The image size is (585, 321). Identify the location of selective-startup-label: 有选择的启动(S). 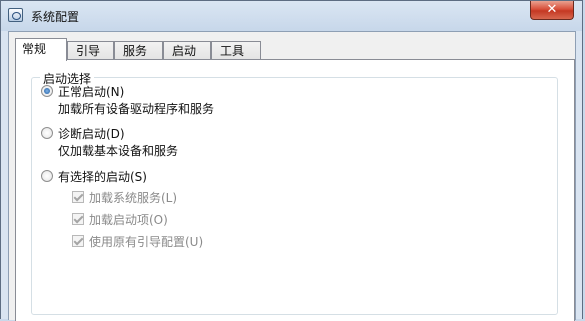
(102, 176).